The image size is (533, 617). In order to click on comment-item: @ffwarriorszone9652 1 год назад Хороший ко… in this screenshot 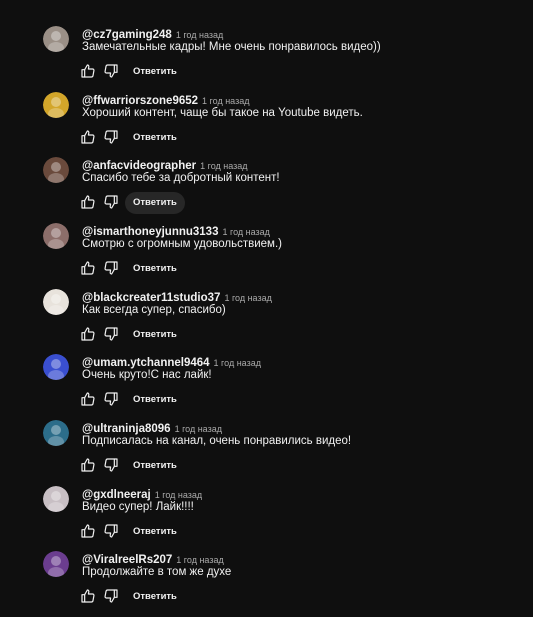, I will do `click(266, 125)`.